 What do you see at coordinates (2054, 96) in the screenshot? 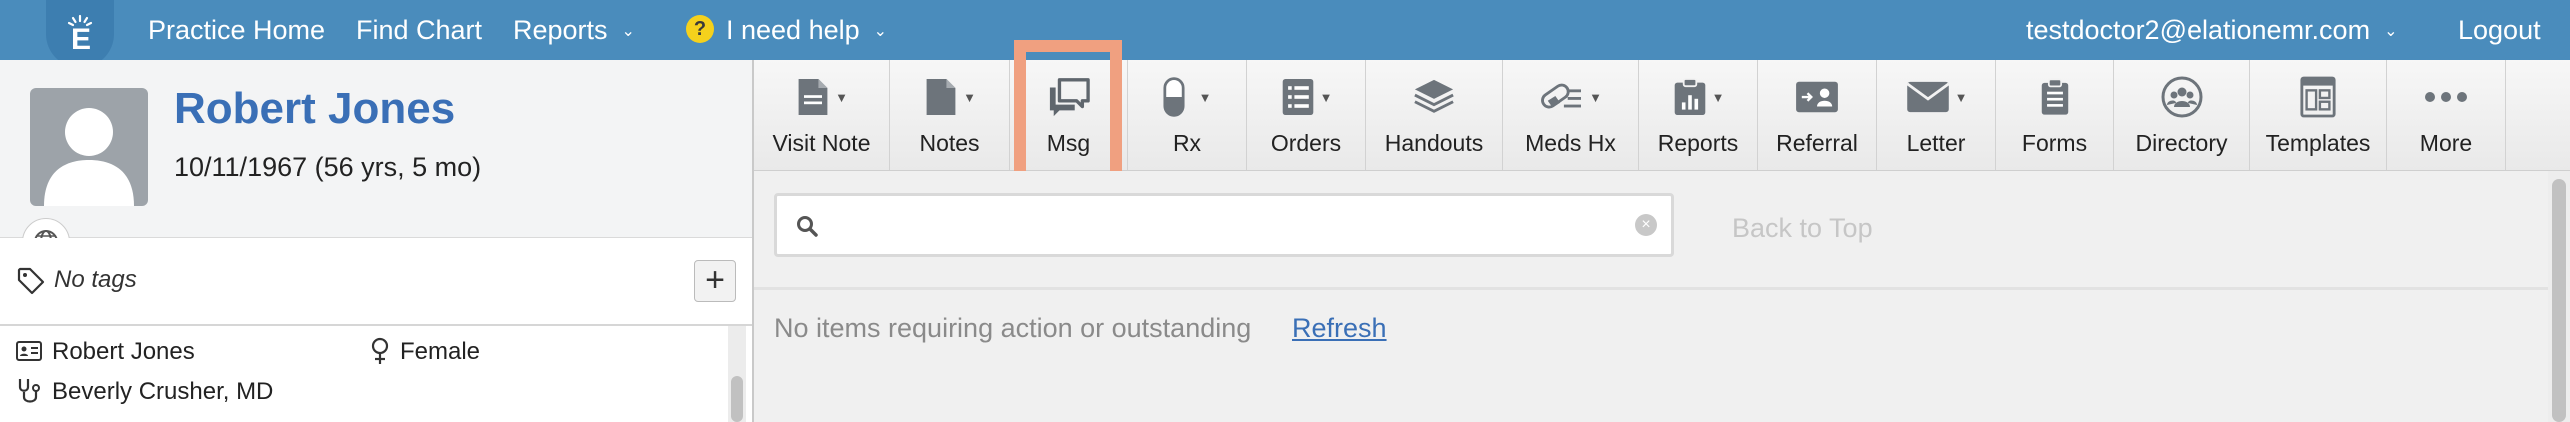
I see `clipboard-icon` at bounding box center [2054, 96].